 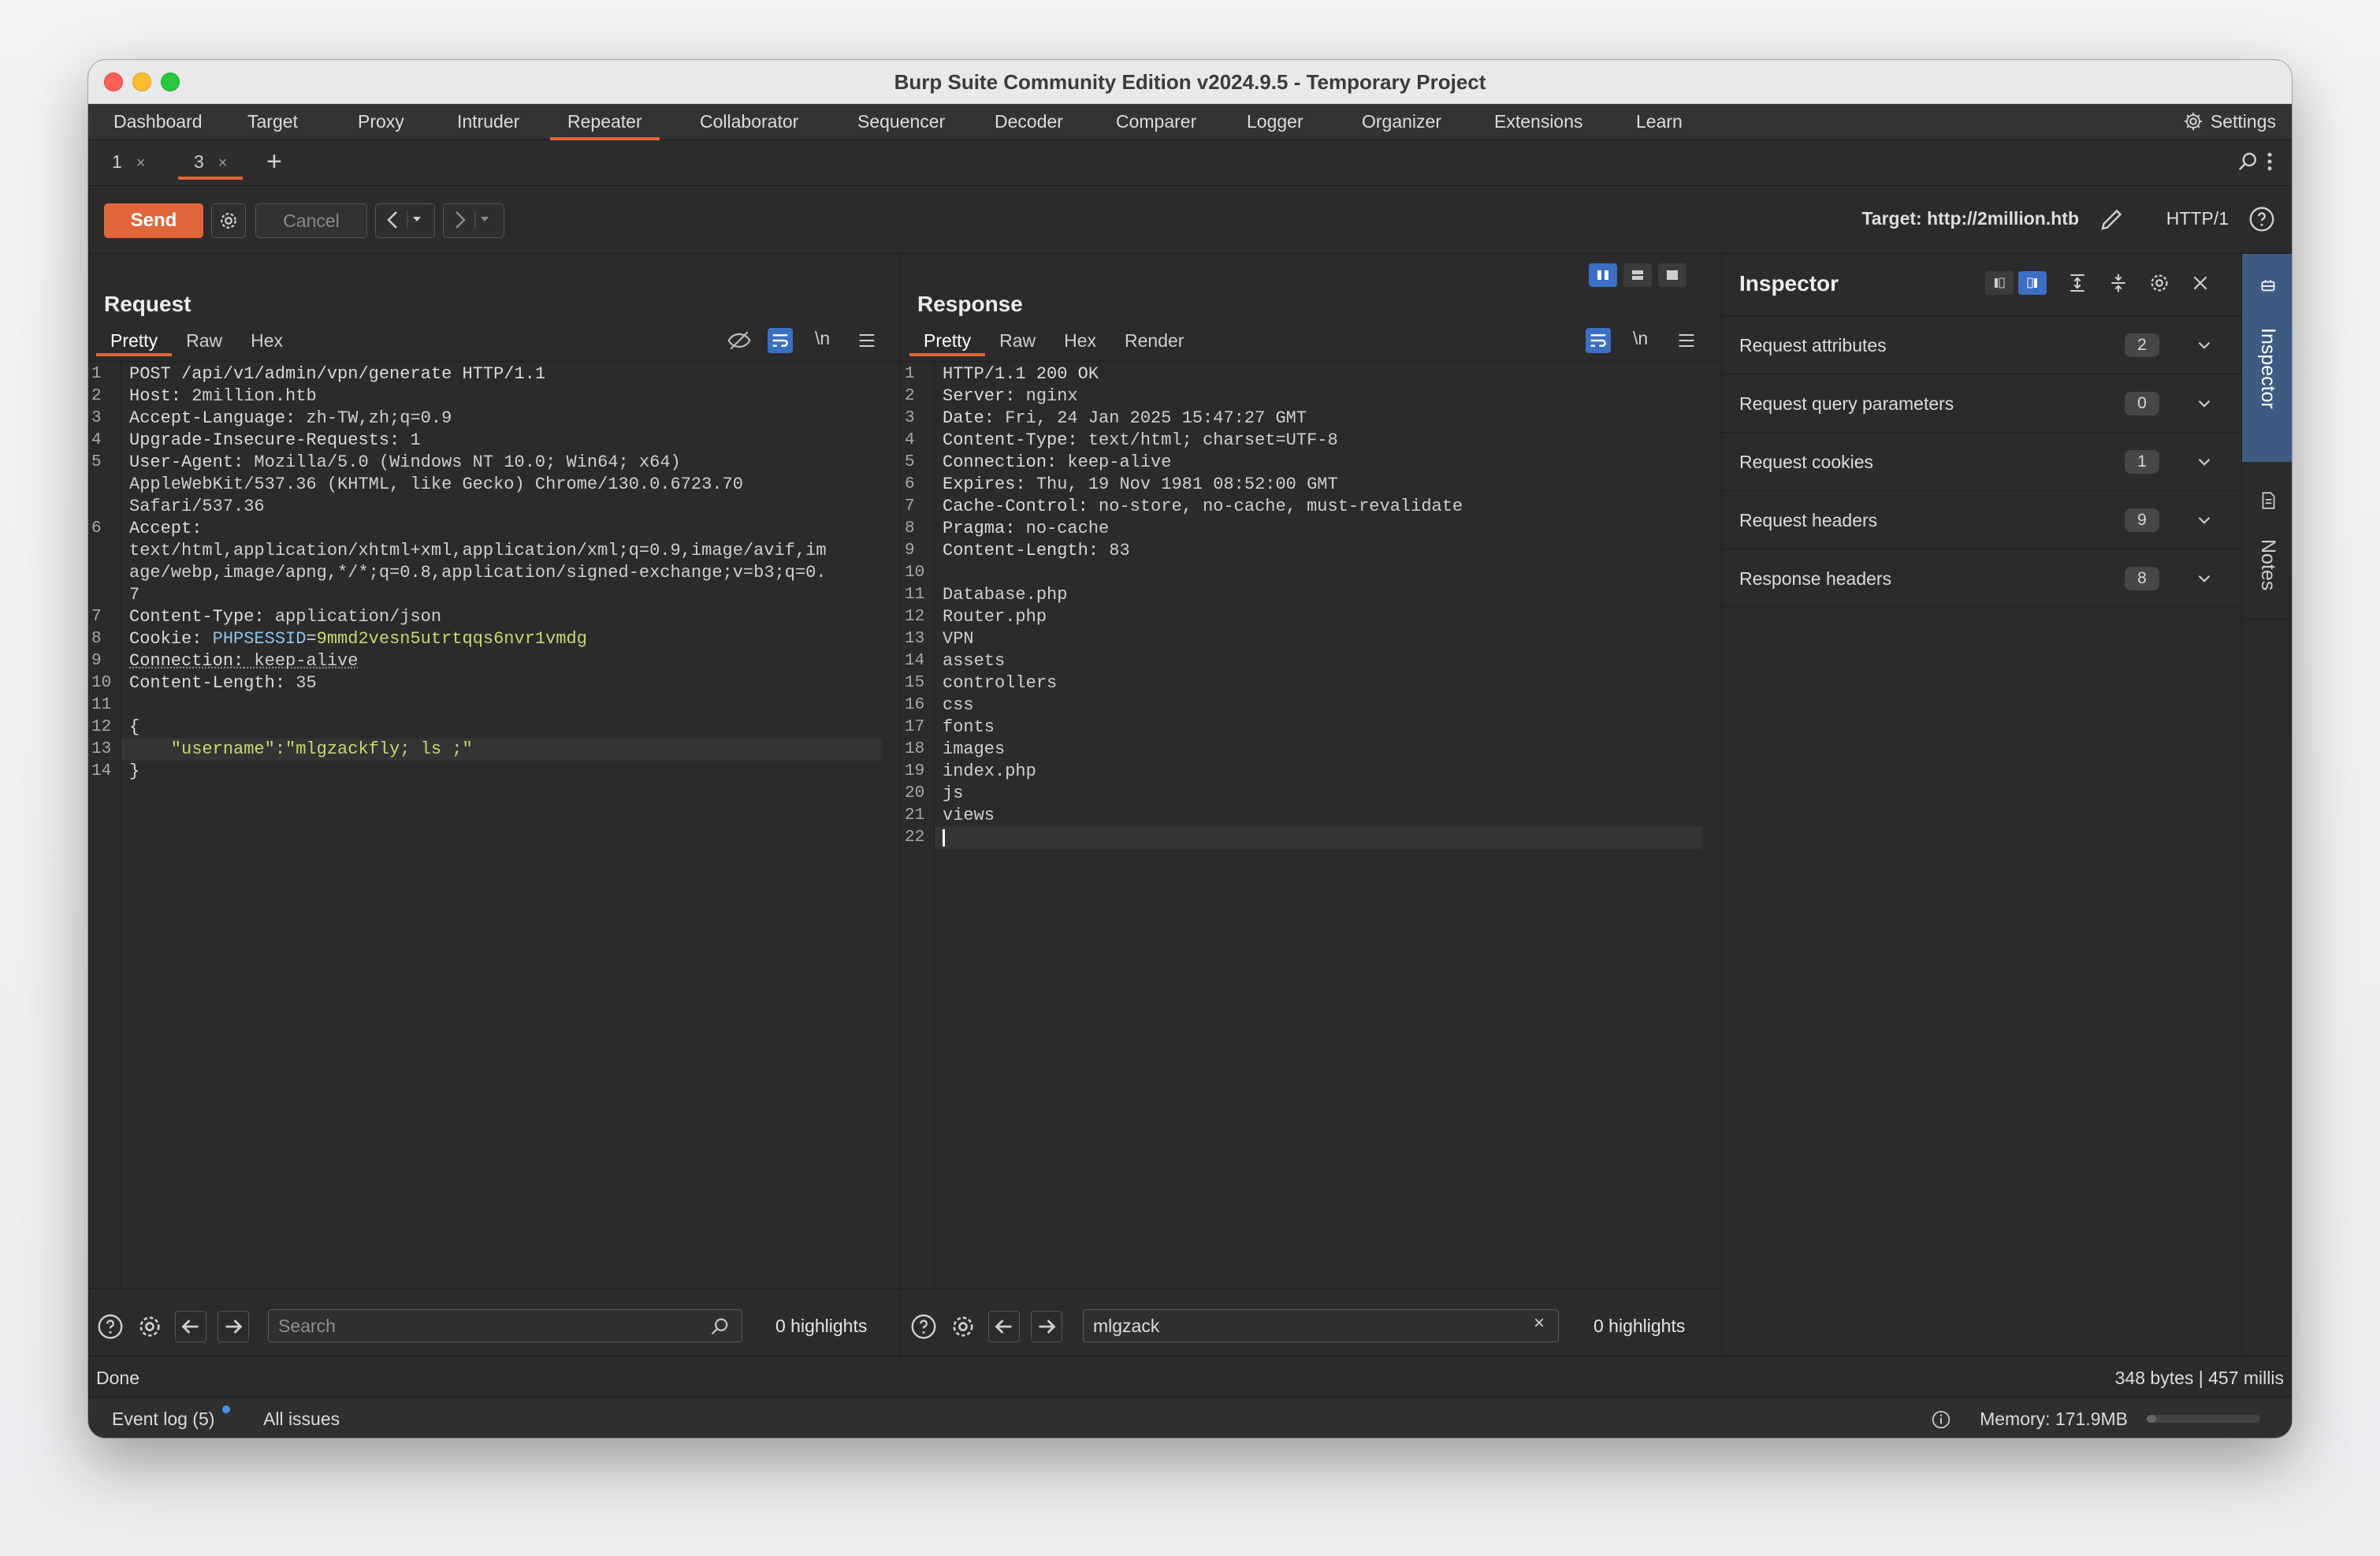 What do you see at coordinates (2142, 520) in the screenshot?
I see `row-count-badge: 9` at bounding box center [2142, 520].